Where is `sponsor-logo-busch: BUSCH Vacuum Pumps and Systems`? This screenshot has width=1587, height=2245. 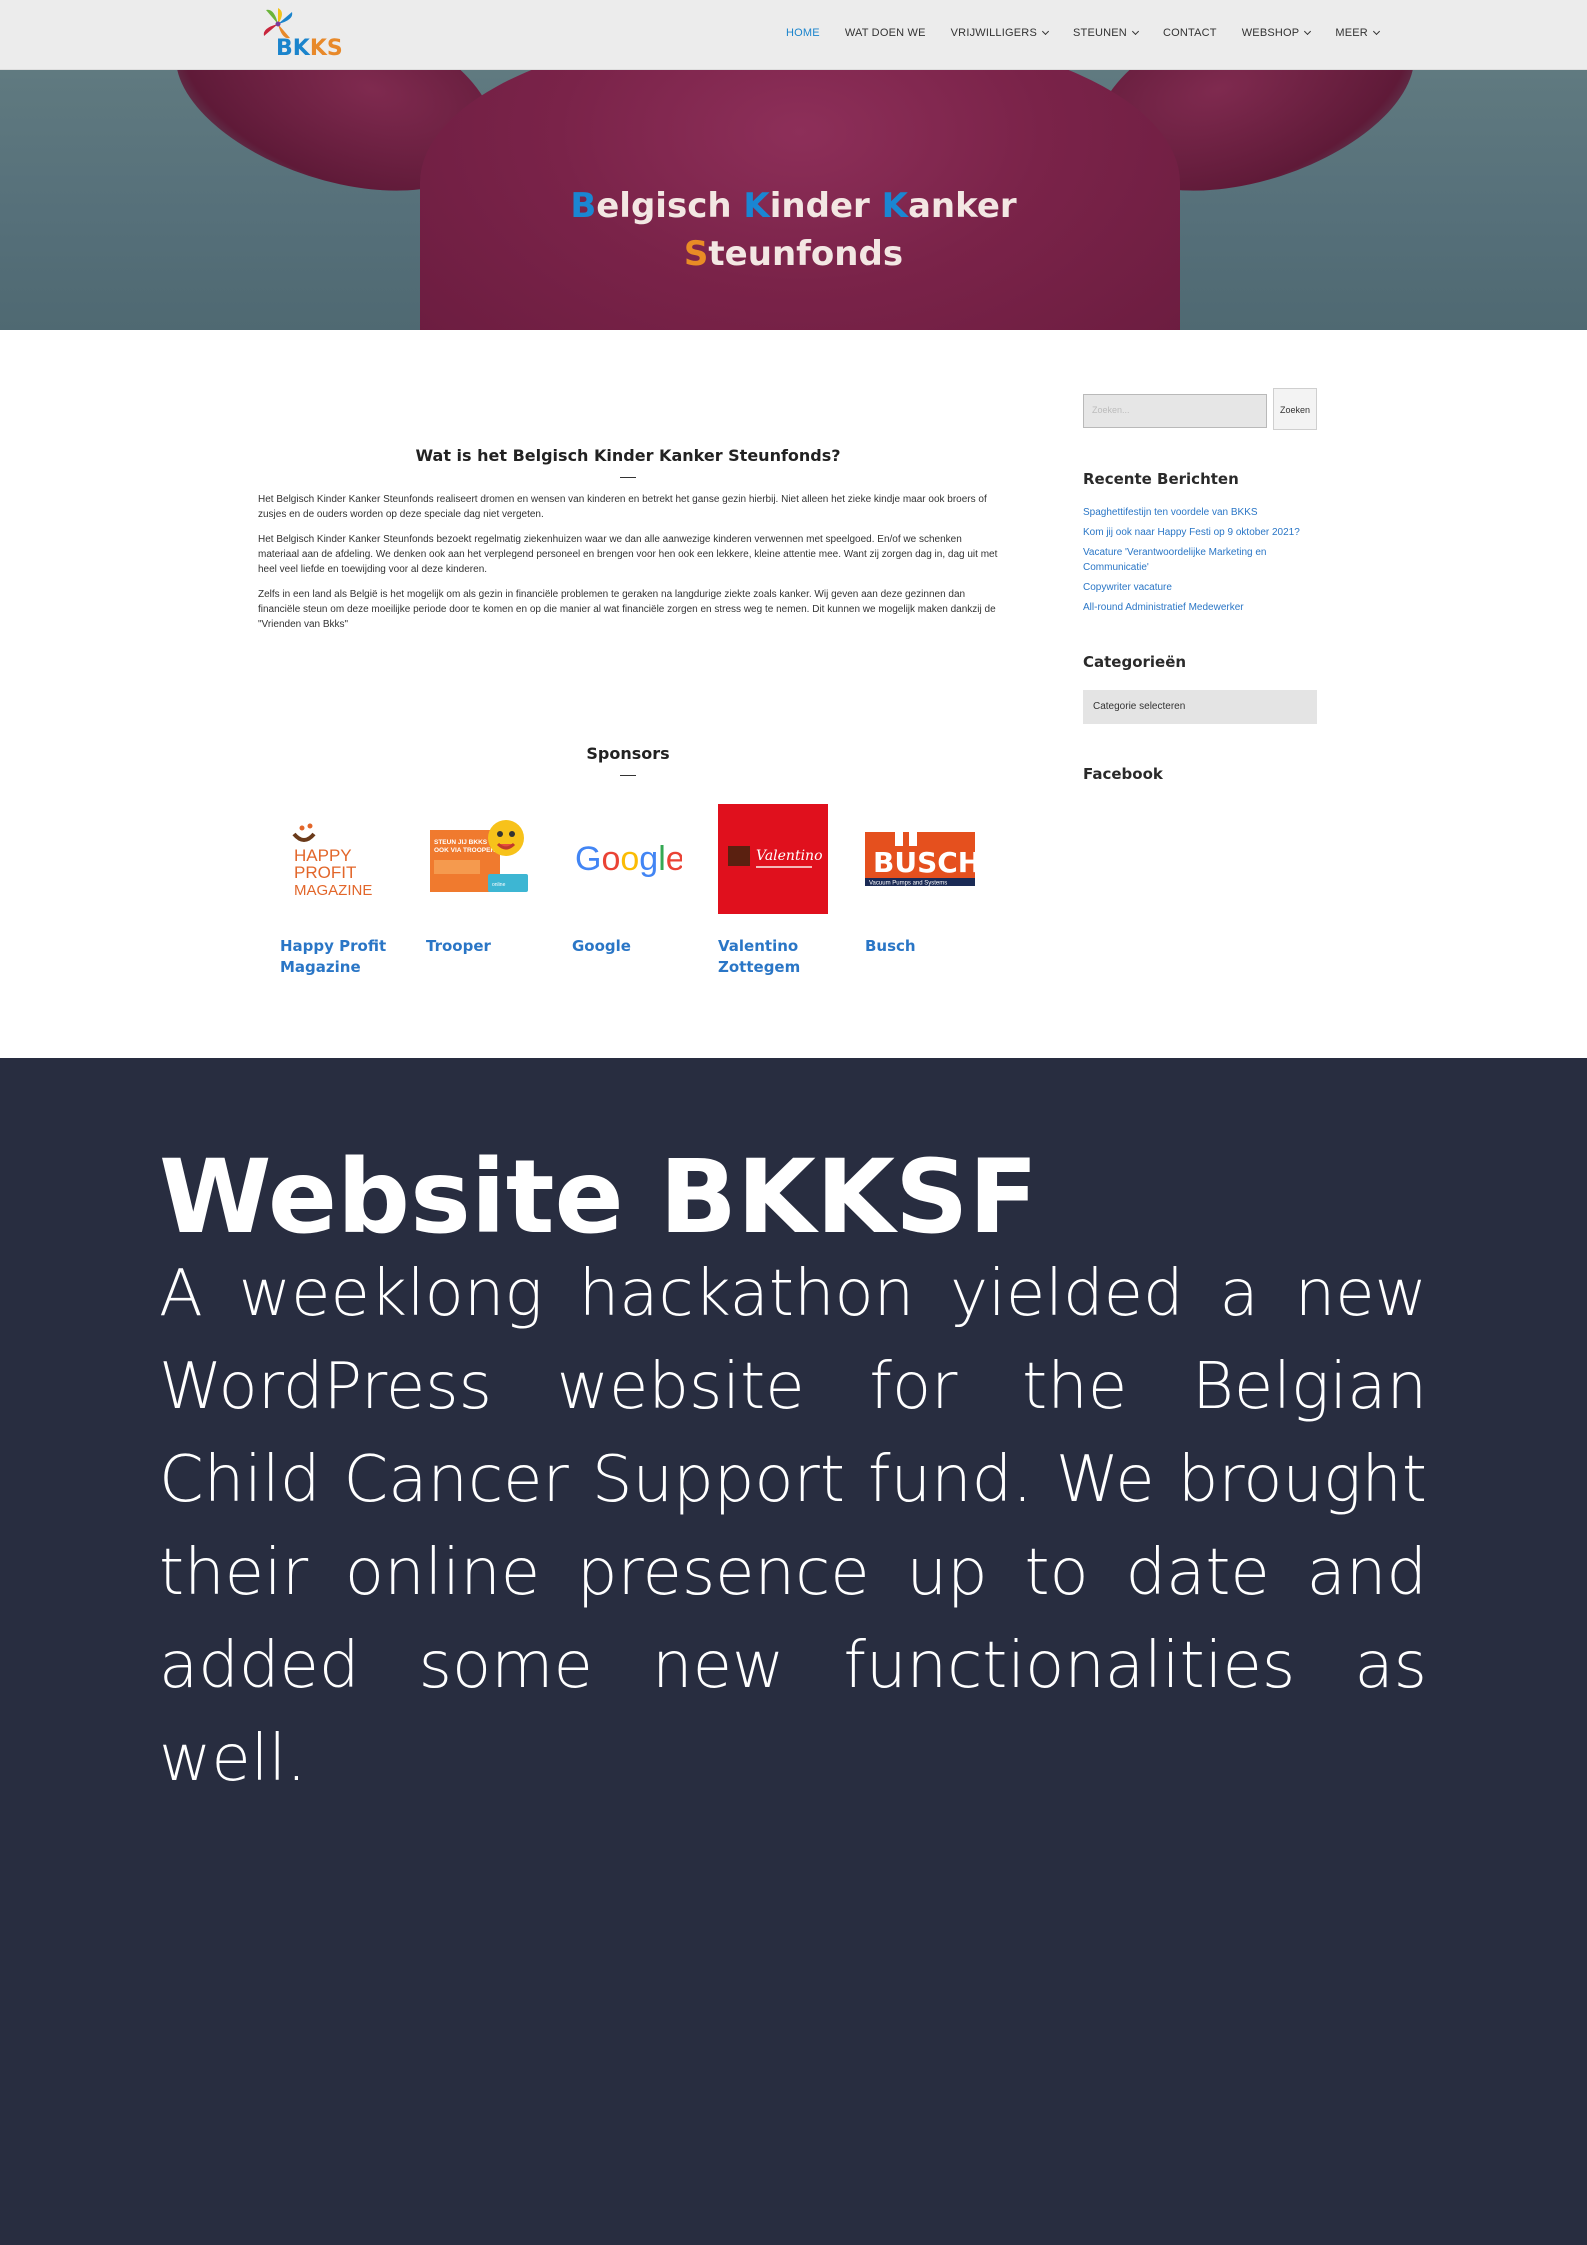 sponsor-logo-busch: BUSCH Vacuum Pumps and Systems is located at coordinates (923, 859).